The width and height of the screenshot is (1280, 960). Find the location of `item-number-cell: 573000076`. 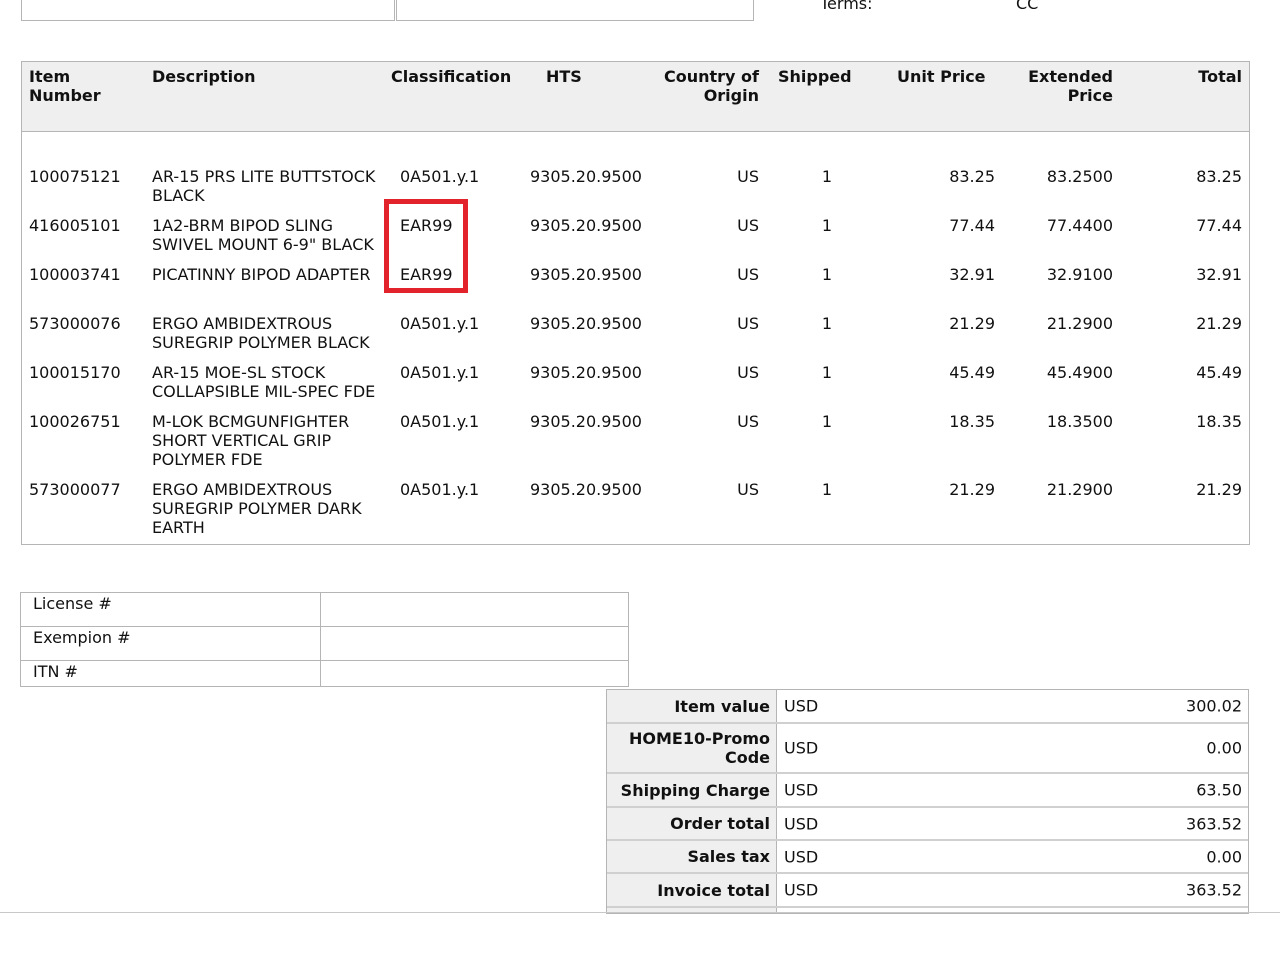

item-number-cell: 573000076 is located at coordinates (75, 323).